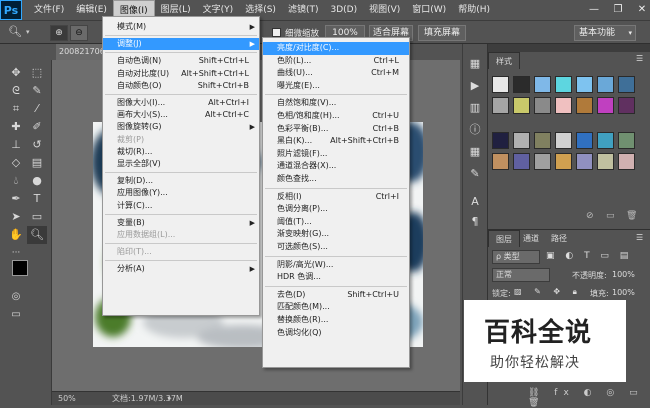 The width and height of the screenshot is (650, 408). What do you see at coordinates (16, 163) in the screenshot?
I see `eraser-tool-icon: ◇` at bounding box center [16, 163].